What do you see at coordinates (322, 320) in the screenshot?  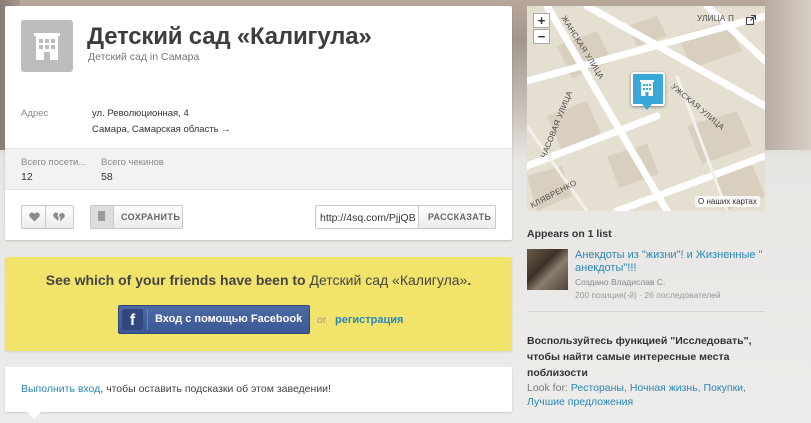 I see `or-text: or` at bounding box center [322, 320].